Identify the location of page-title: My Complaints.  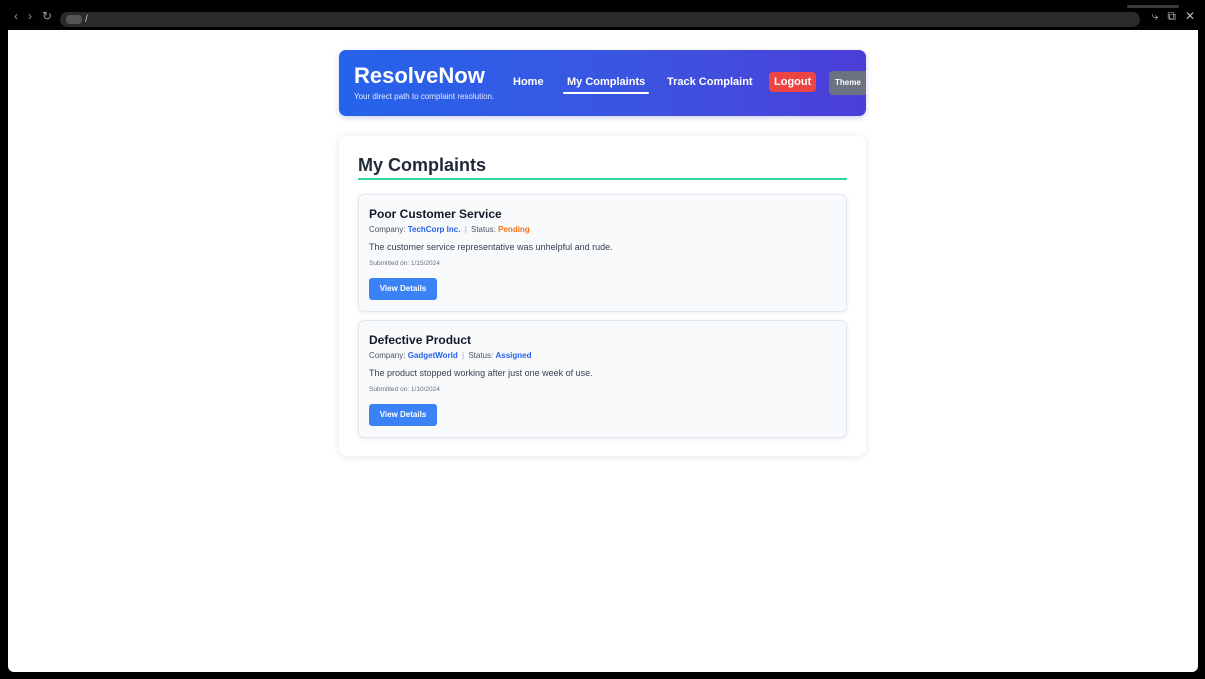
(422, 165).